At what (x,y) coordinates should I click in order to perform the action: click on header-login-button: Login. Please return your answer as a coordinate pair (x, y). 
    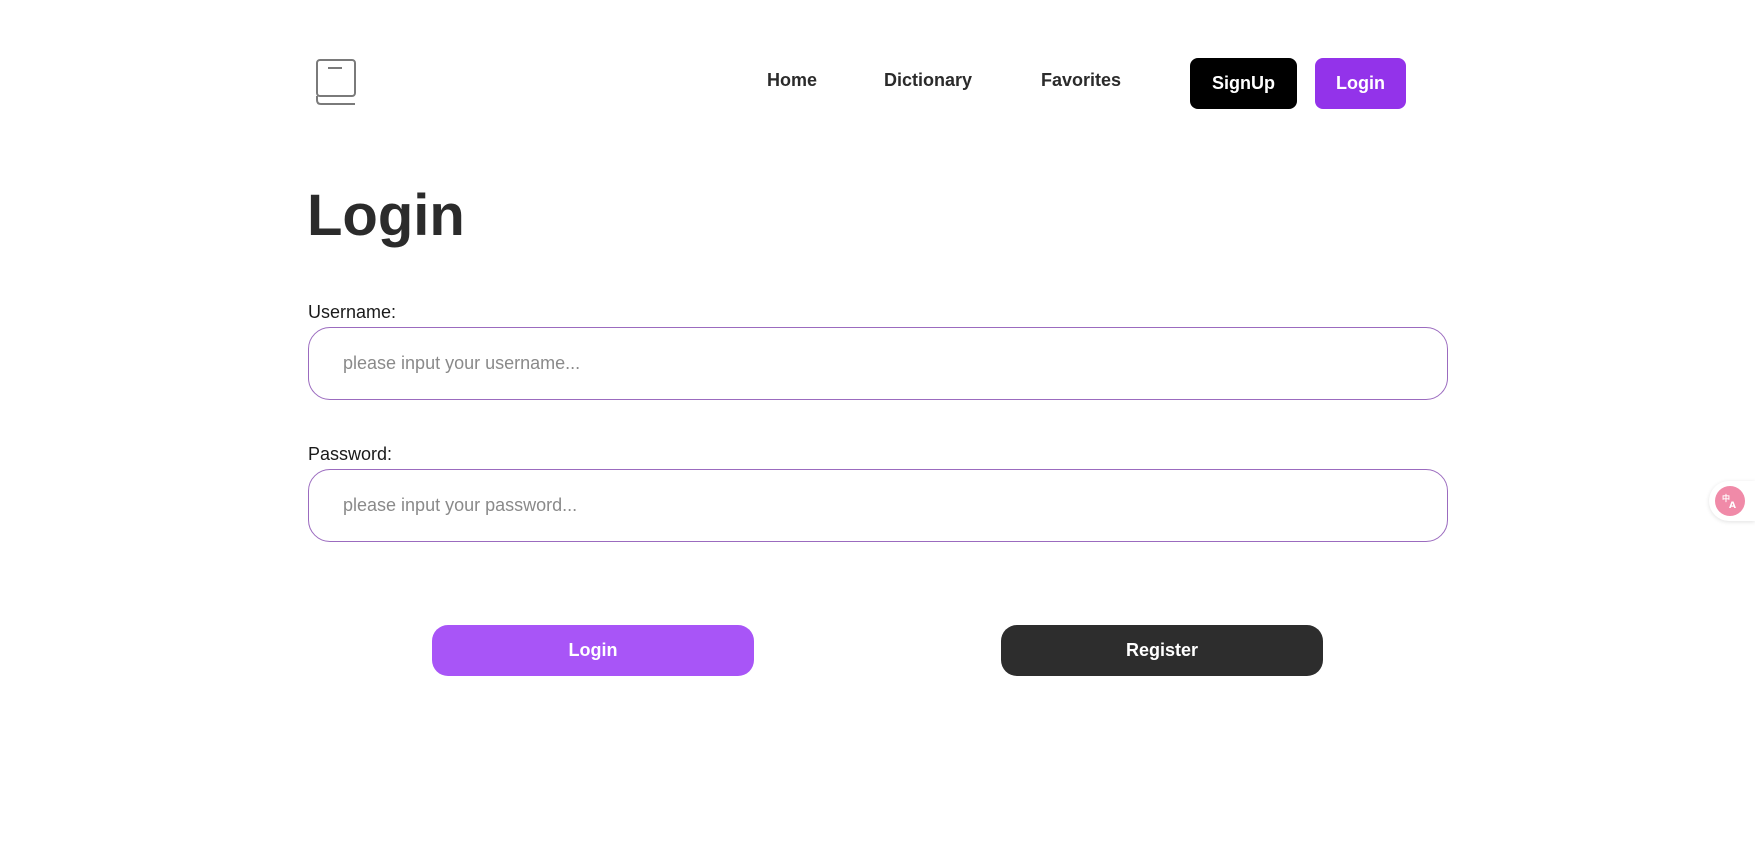
    Looking at the image, I should click on (1360, 83).